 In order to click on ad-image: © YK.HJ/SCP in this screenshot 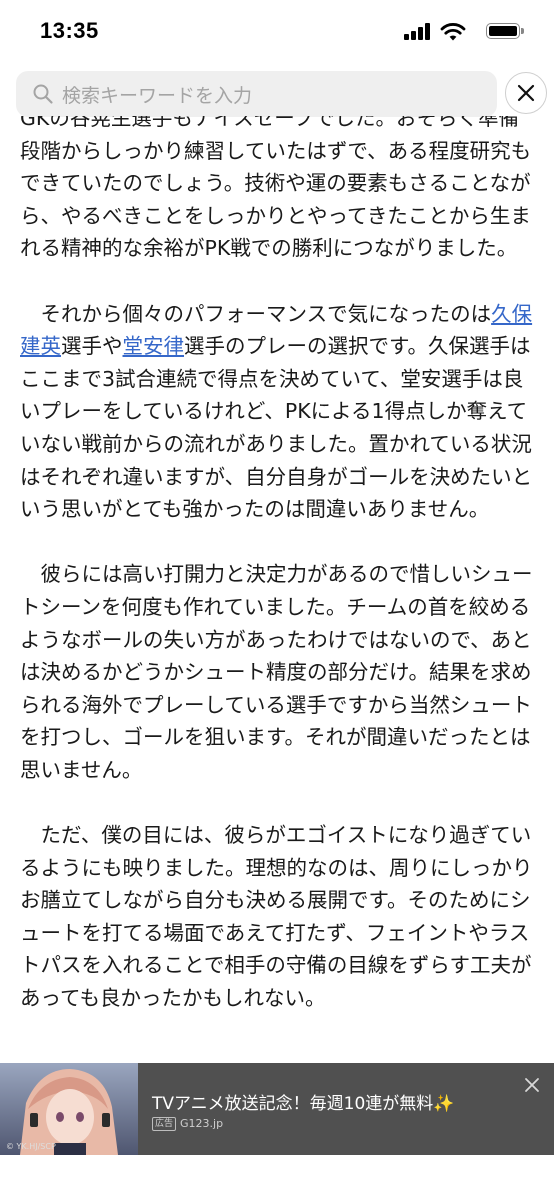, I will do `click(69, 1109)`.